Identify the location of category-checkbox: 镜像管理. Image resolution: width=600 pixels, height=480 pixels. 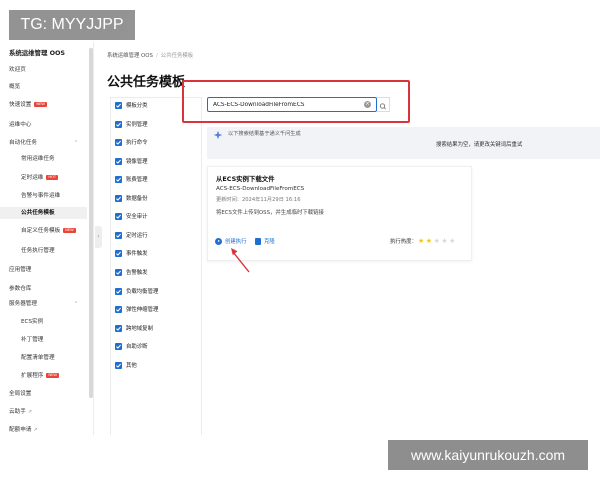
(131, 162).